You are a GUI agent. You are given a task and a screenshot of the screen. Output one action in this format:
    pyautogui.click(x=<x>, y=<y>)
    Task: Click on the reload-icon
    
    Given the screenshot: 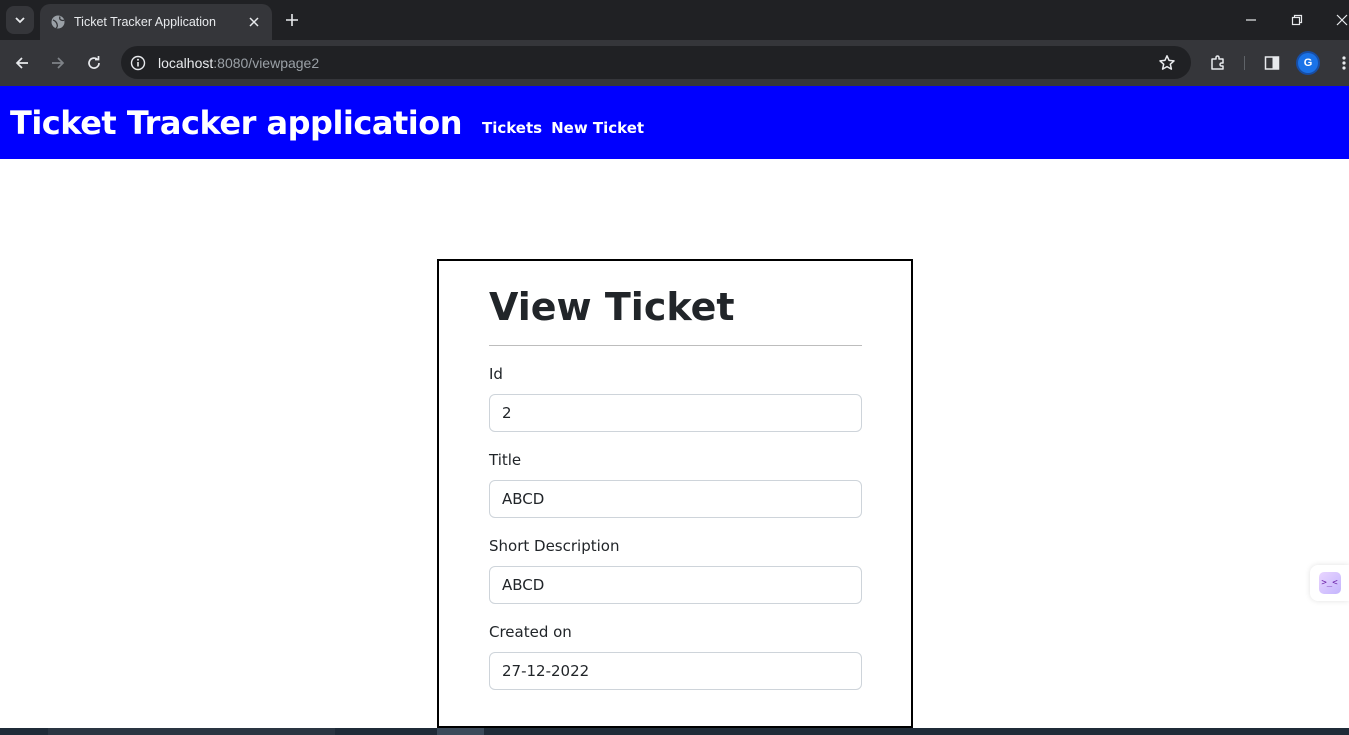 What is the action you would take?
    pyautogui.click(x=94, y=63)
    